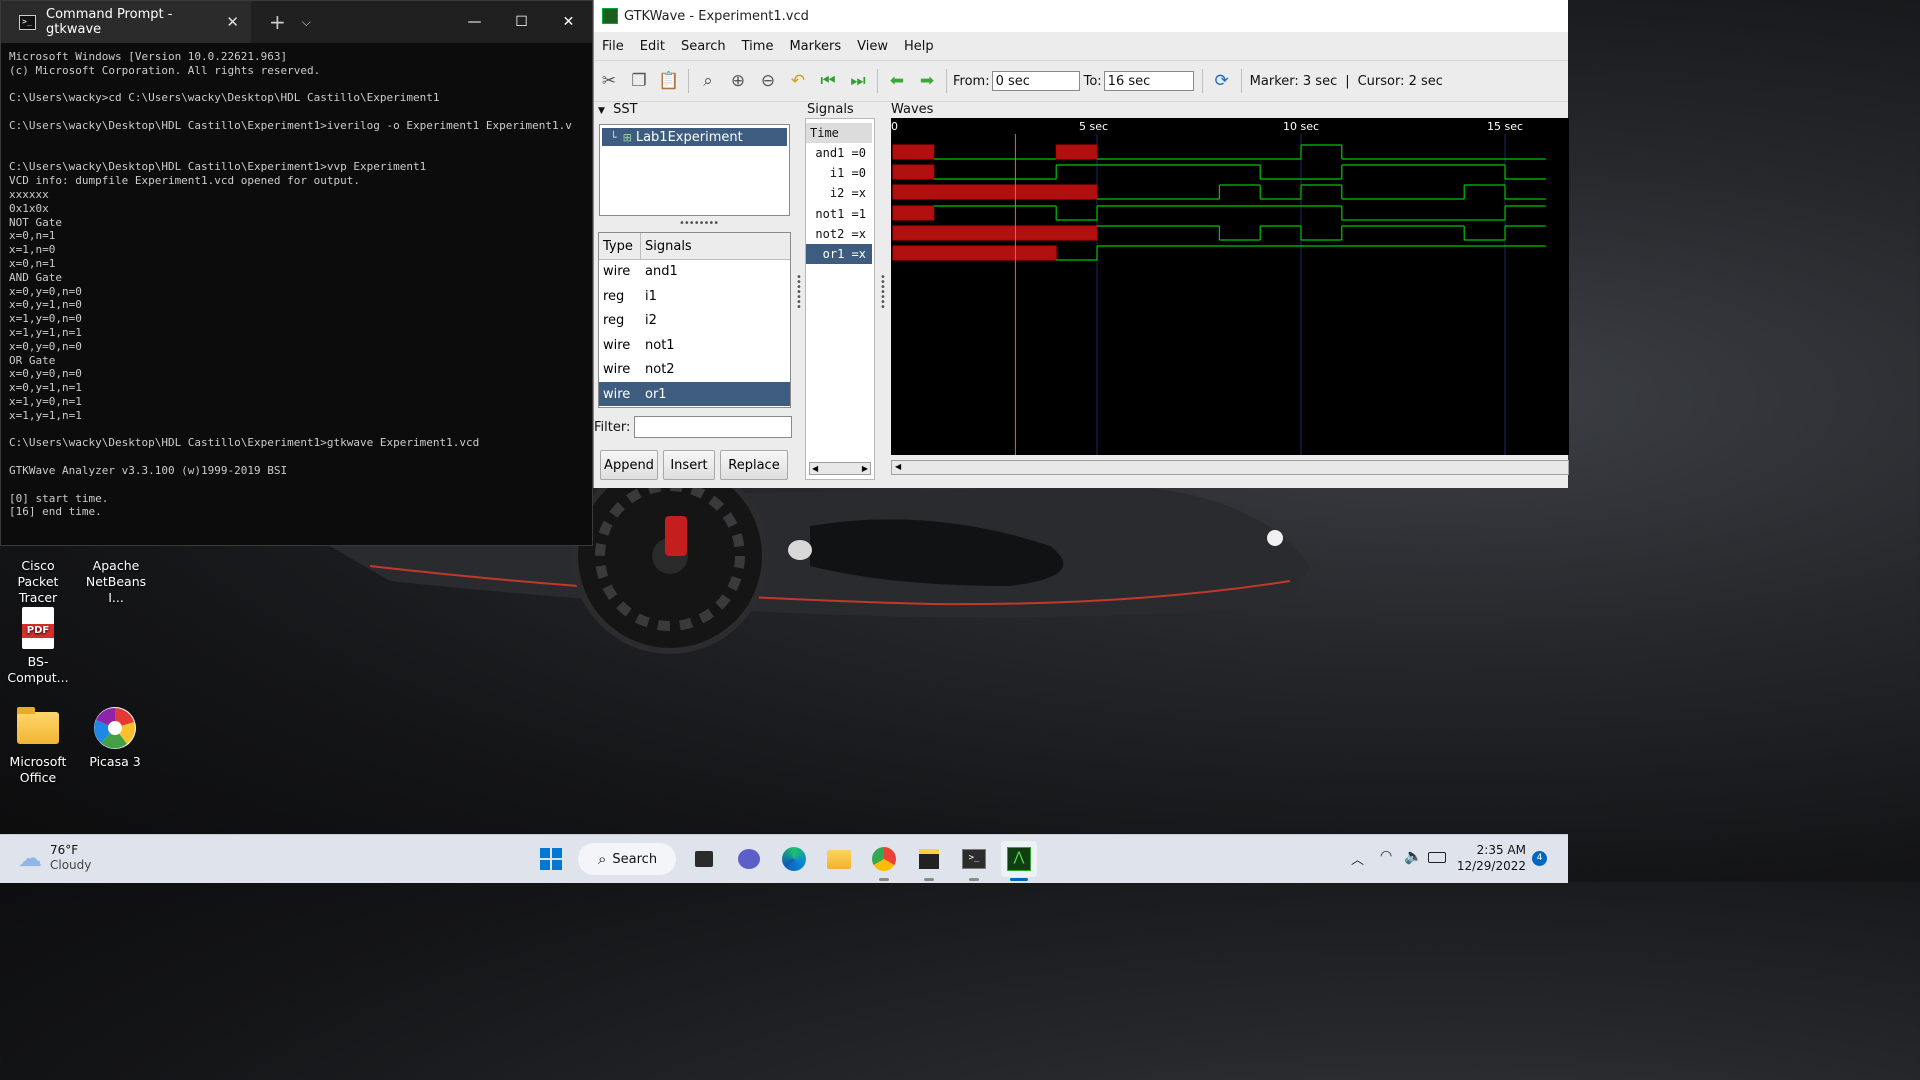  I want to click on signals-column-header: Signals, so click(666, 246).